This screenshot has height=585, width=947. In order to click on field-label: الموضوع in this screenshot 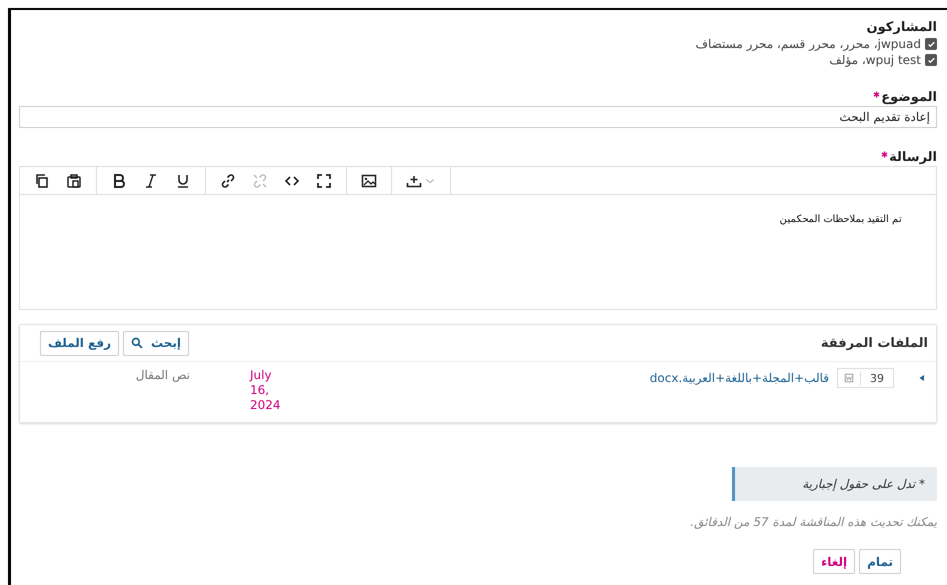, I will do `click(478, 97)`.